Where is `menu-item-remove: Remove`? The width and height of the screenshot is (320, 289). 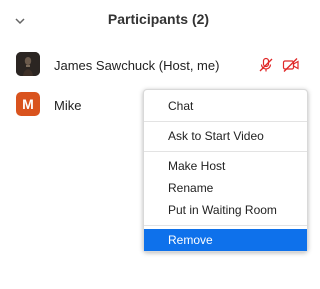 menu-item-remove: Remove is located at coordinates (225, 240).